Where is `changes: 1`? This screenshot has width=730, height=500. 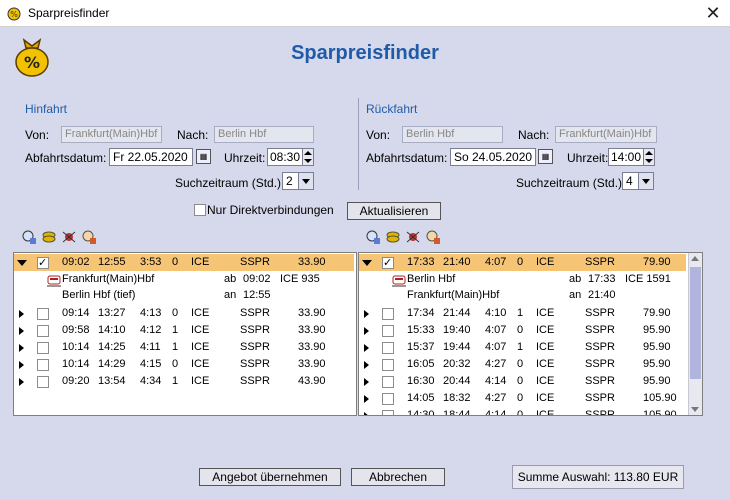 changes: 1 is located at coordinates (175, 330).